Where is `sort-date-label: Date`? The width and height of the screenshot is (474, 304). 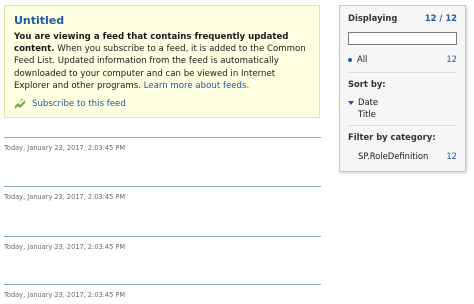 sort-date-label: Date is located at coordinates (368, 102).